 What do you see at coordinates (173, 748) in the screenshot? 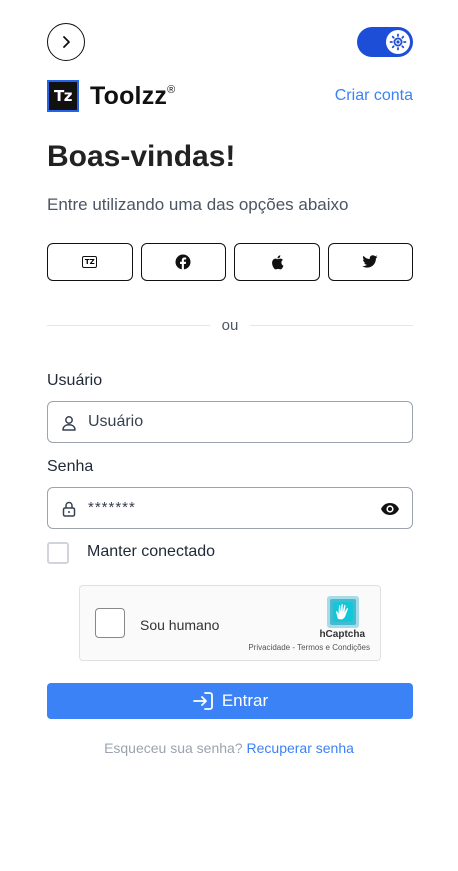
I see `recover-prompt: Esqueceu sua senha?` at bounding box center [173, 748].